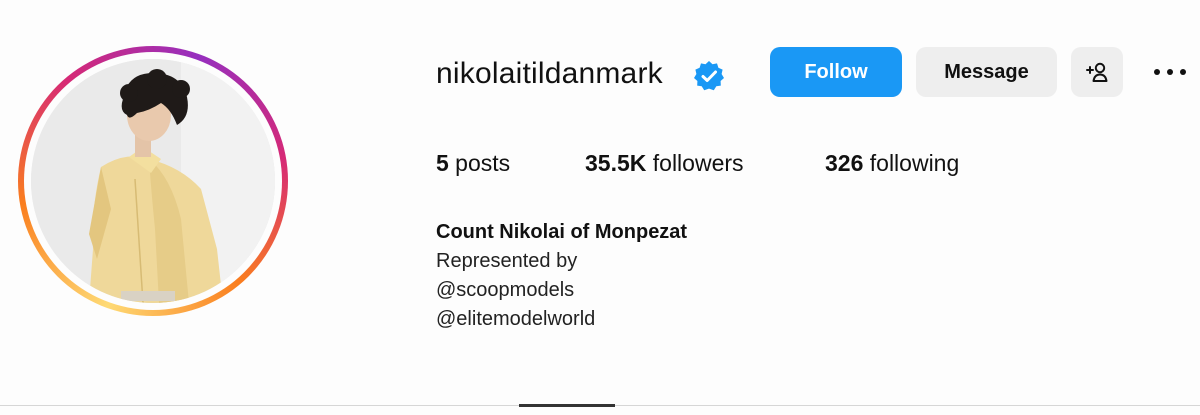  I want to click on message-button: Message, so click(986, 72).